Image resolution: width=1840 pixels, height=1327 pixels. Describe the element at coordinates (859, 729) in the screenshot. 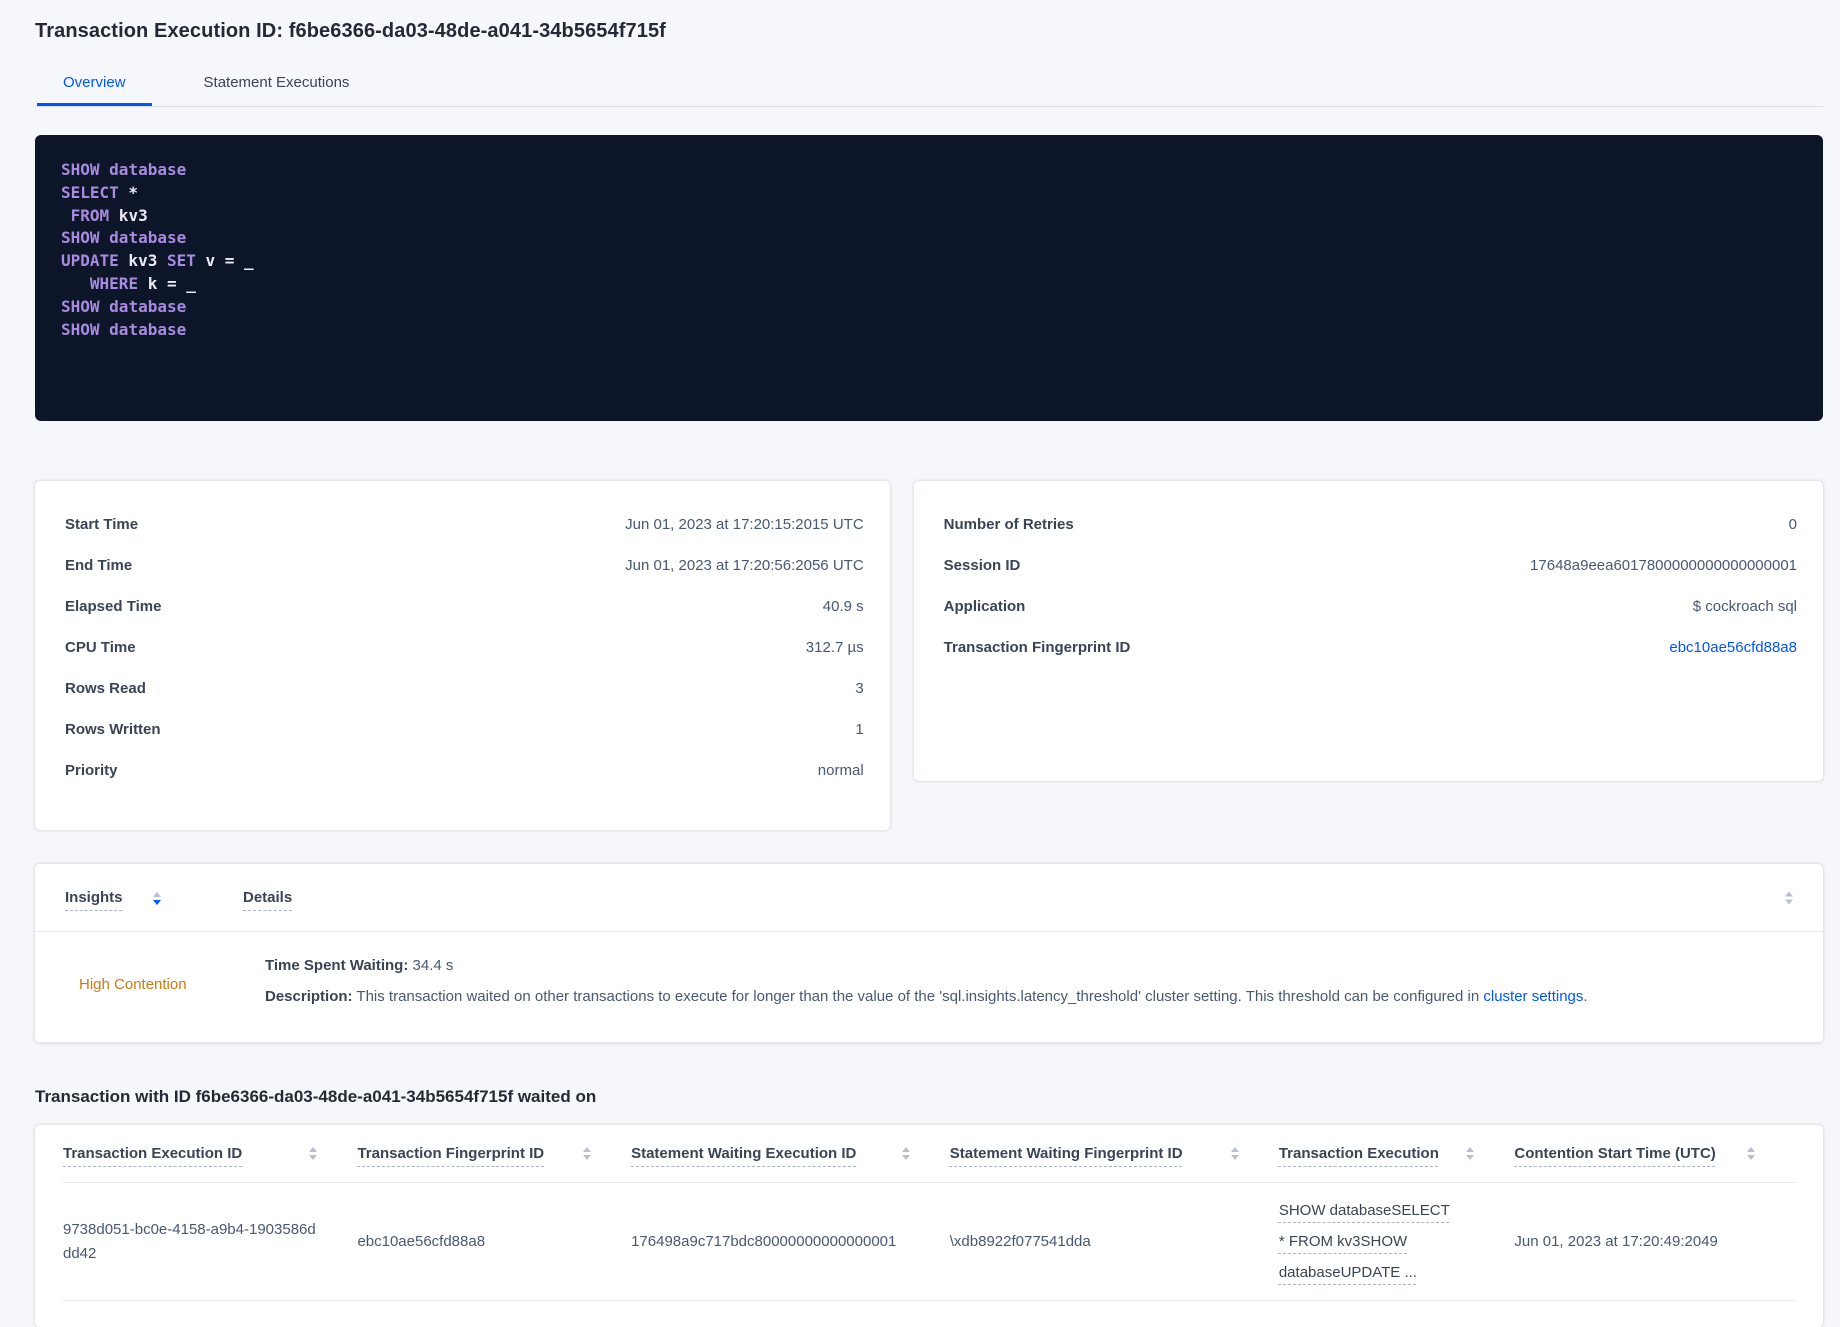

I see `summary-value: 1` at that location.